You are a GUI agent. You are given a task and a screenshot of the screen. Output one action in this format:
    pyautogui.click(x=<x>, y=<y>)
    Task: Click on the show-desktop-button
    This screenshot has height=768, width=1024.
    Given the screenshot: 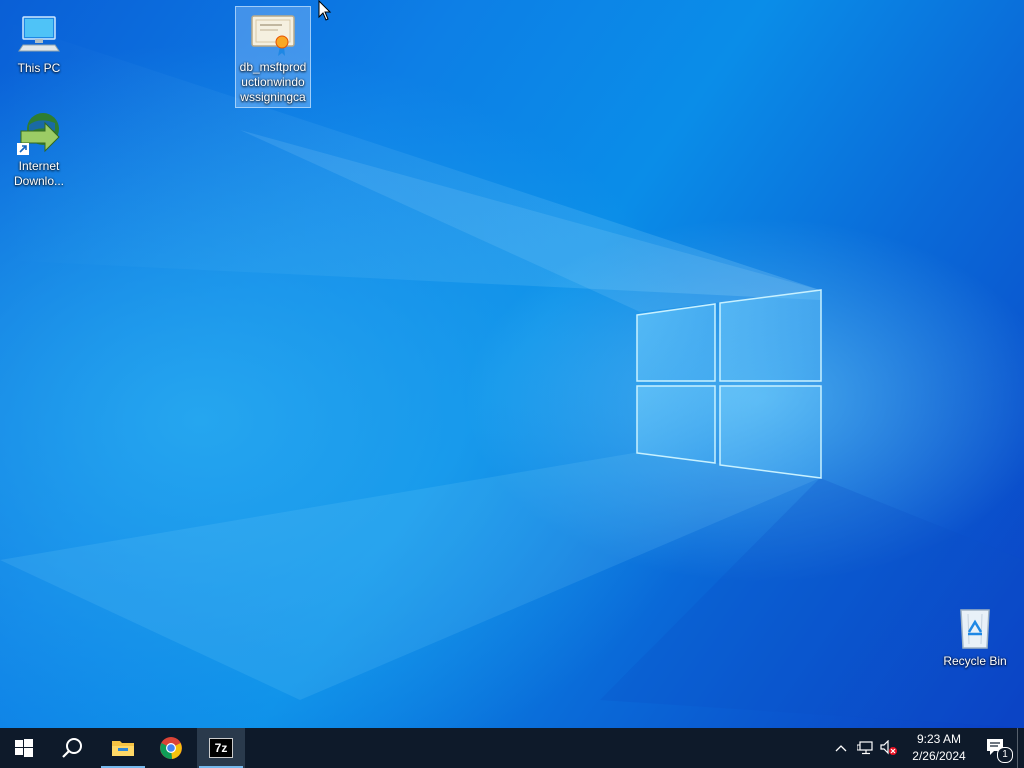 What is the action you would take?
    pyautogui.click(x=1020, y=748)
    